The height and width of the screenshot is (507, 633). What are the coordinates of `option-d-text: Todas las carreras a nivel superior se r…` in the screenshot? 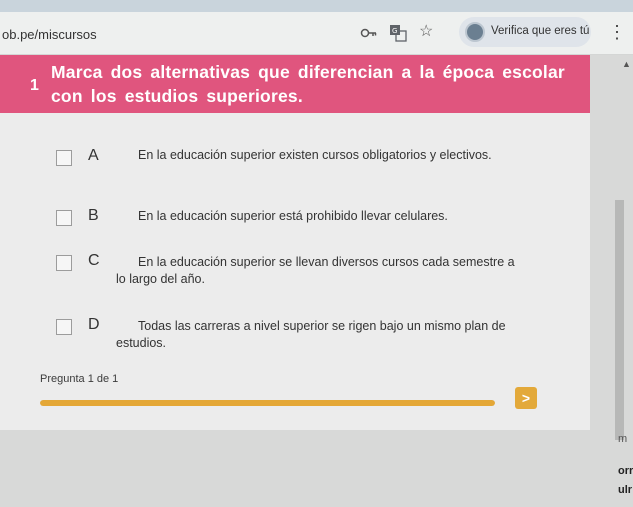 It's located at (311, 334).